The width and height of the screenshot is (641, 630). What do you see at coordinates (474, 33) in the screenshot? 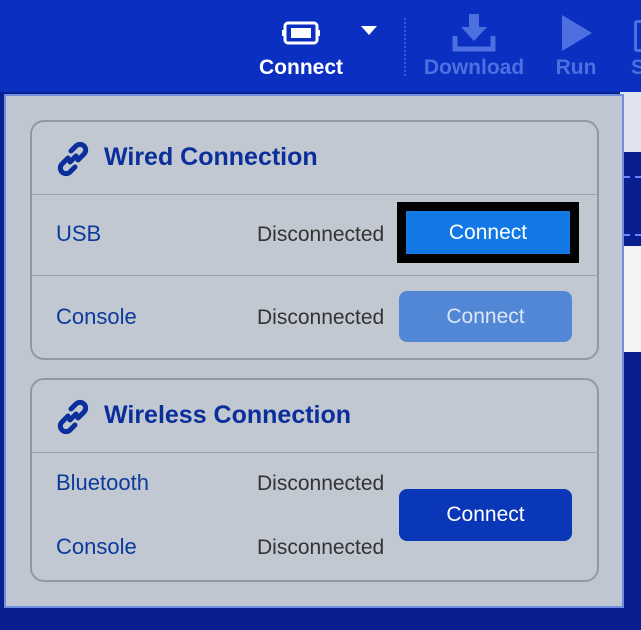
I see `download-icon` at bounding box center [474, 33].